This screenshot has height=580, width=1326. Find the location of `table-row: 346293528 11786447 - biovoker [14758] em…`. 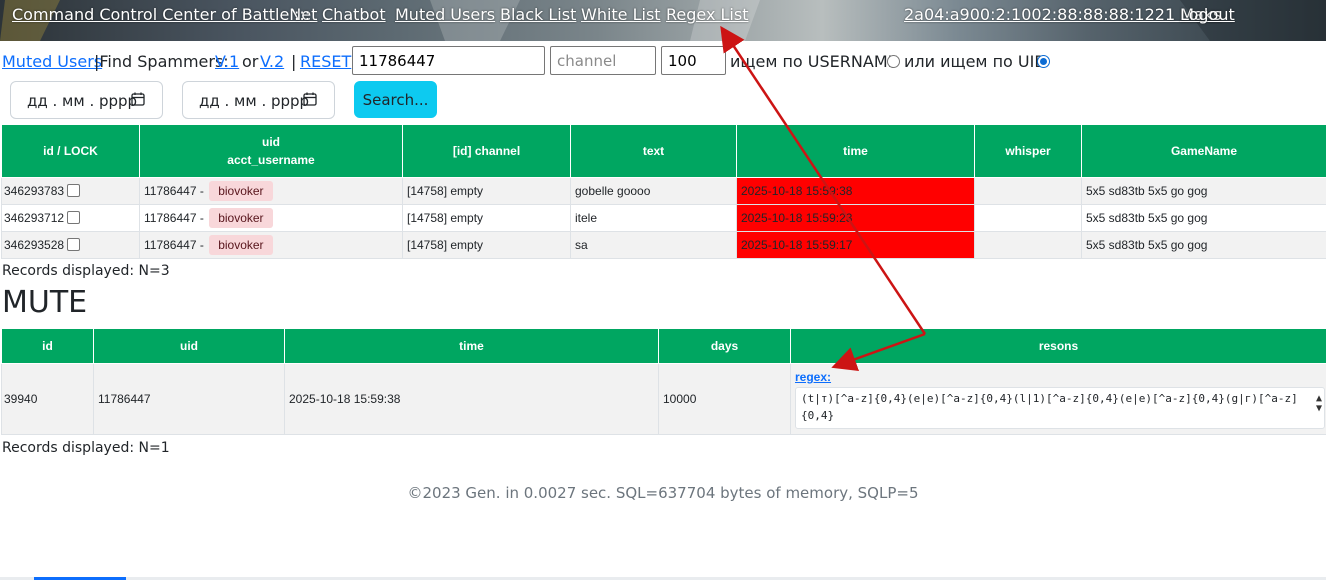

table-row: 346293528 11786447 - biovoker [14758] em… is located at coordinates (663, 245).